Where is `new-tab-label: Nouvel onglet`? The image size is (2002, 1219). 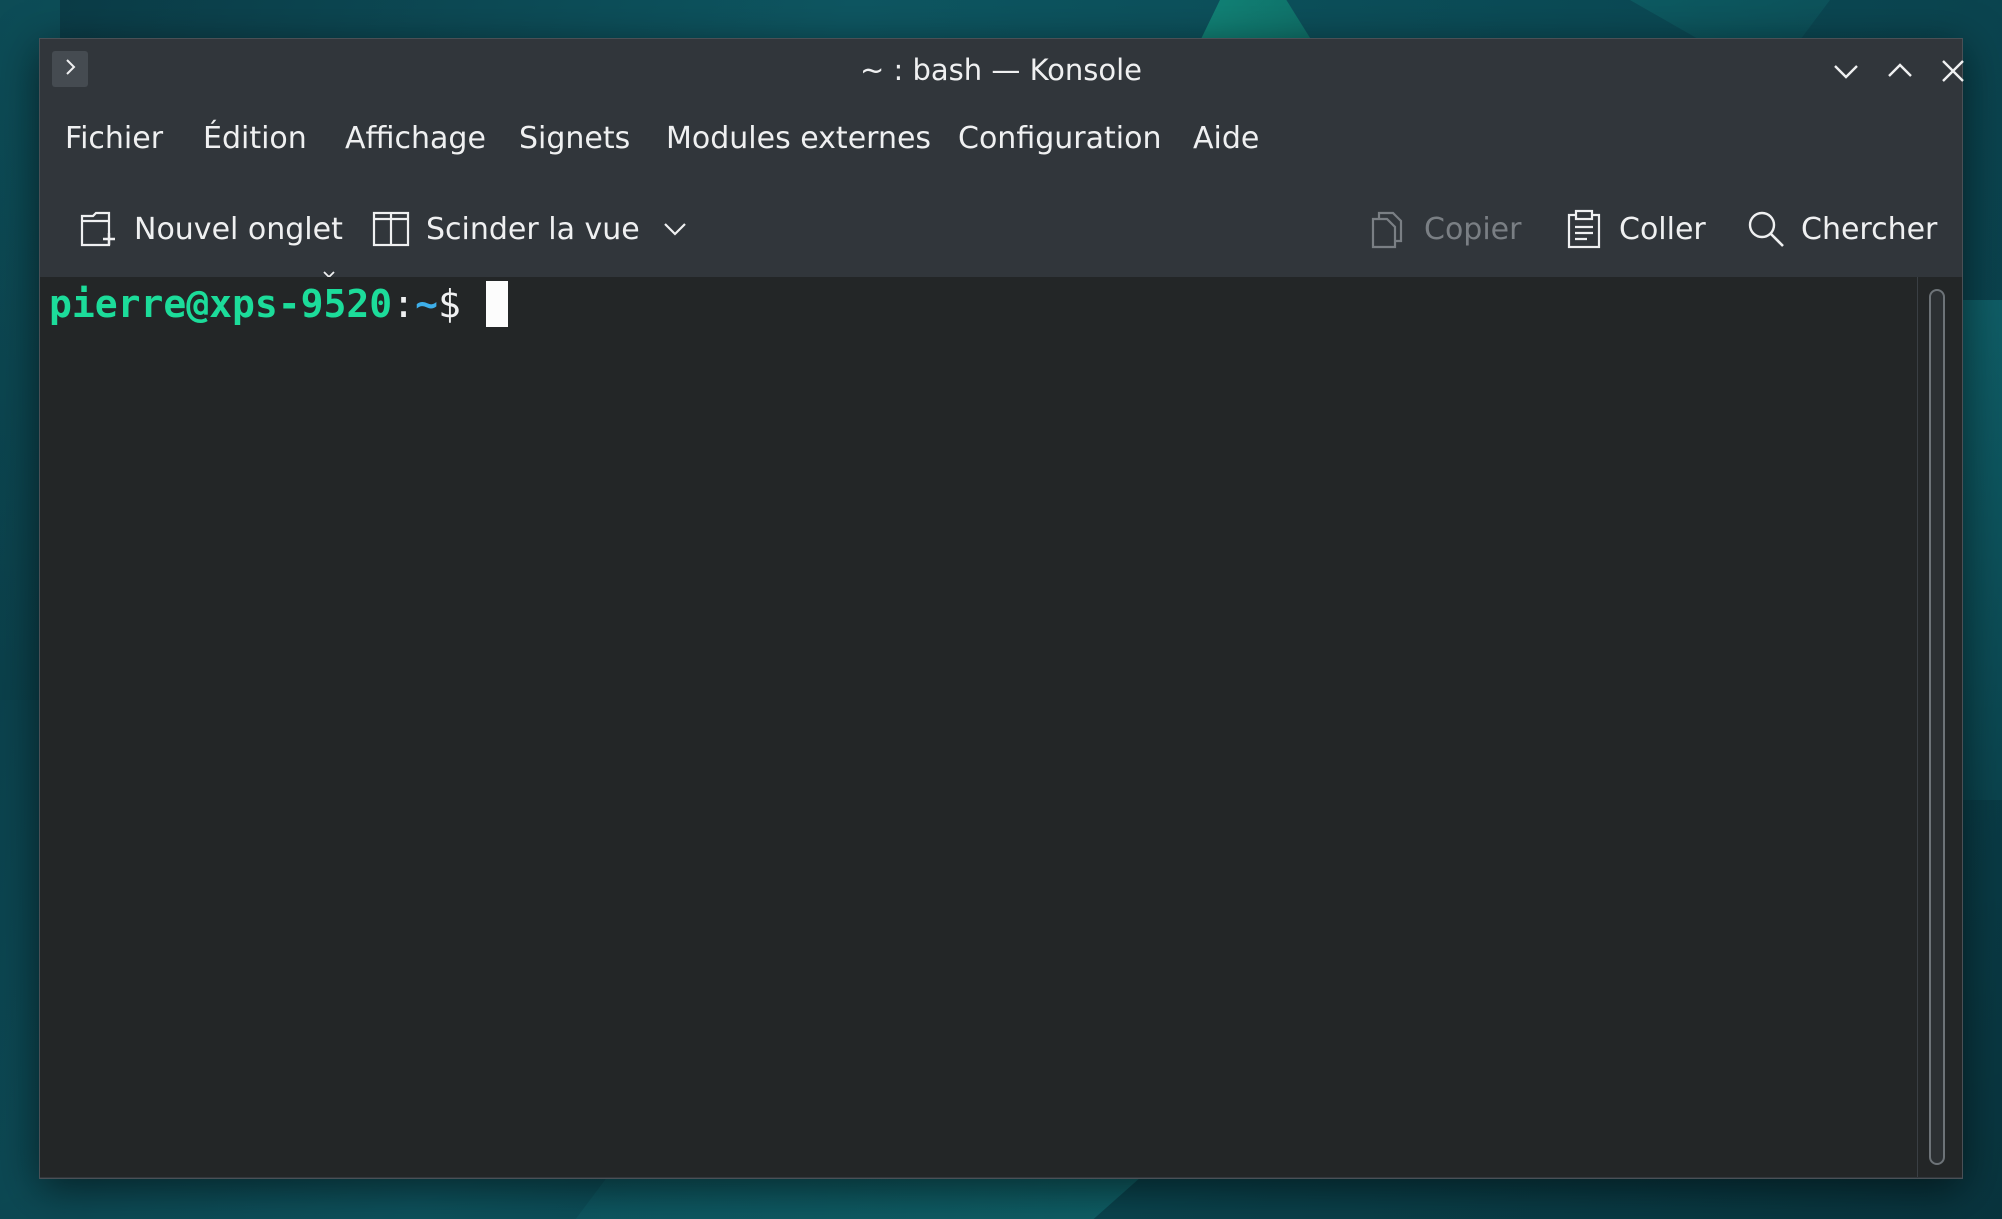 new-tab-label: Nouvel onglet is located at coordinates (238, 229).